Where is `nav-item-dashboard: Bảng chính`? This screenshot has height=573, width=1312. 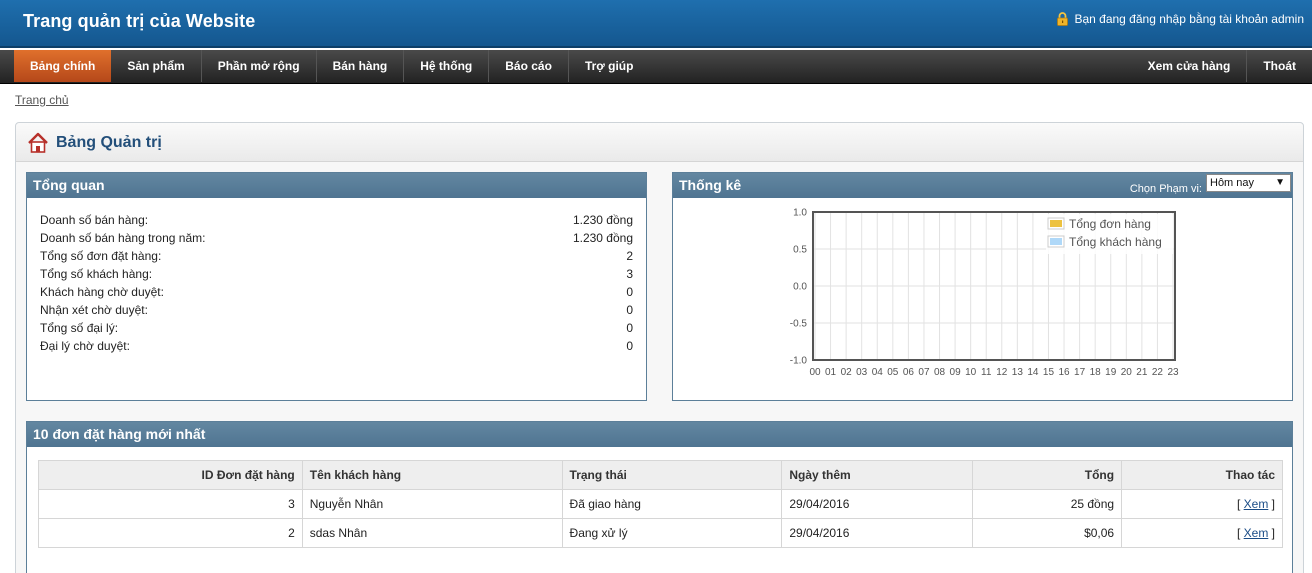 nav-item-dashboard: Bảng chính is located at coordinates (63, 66).